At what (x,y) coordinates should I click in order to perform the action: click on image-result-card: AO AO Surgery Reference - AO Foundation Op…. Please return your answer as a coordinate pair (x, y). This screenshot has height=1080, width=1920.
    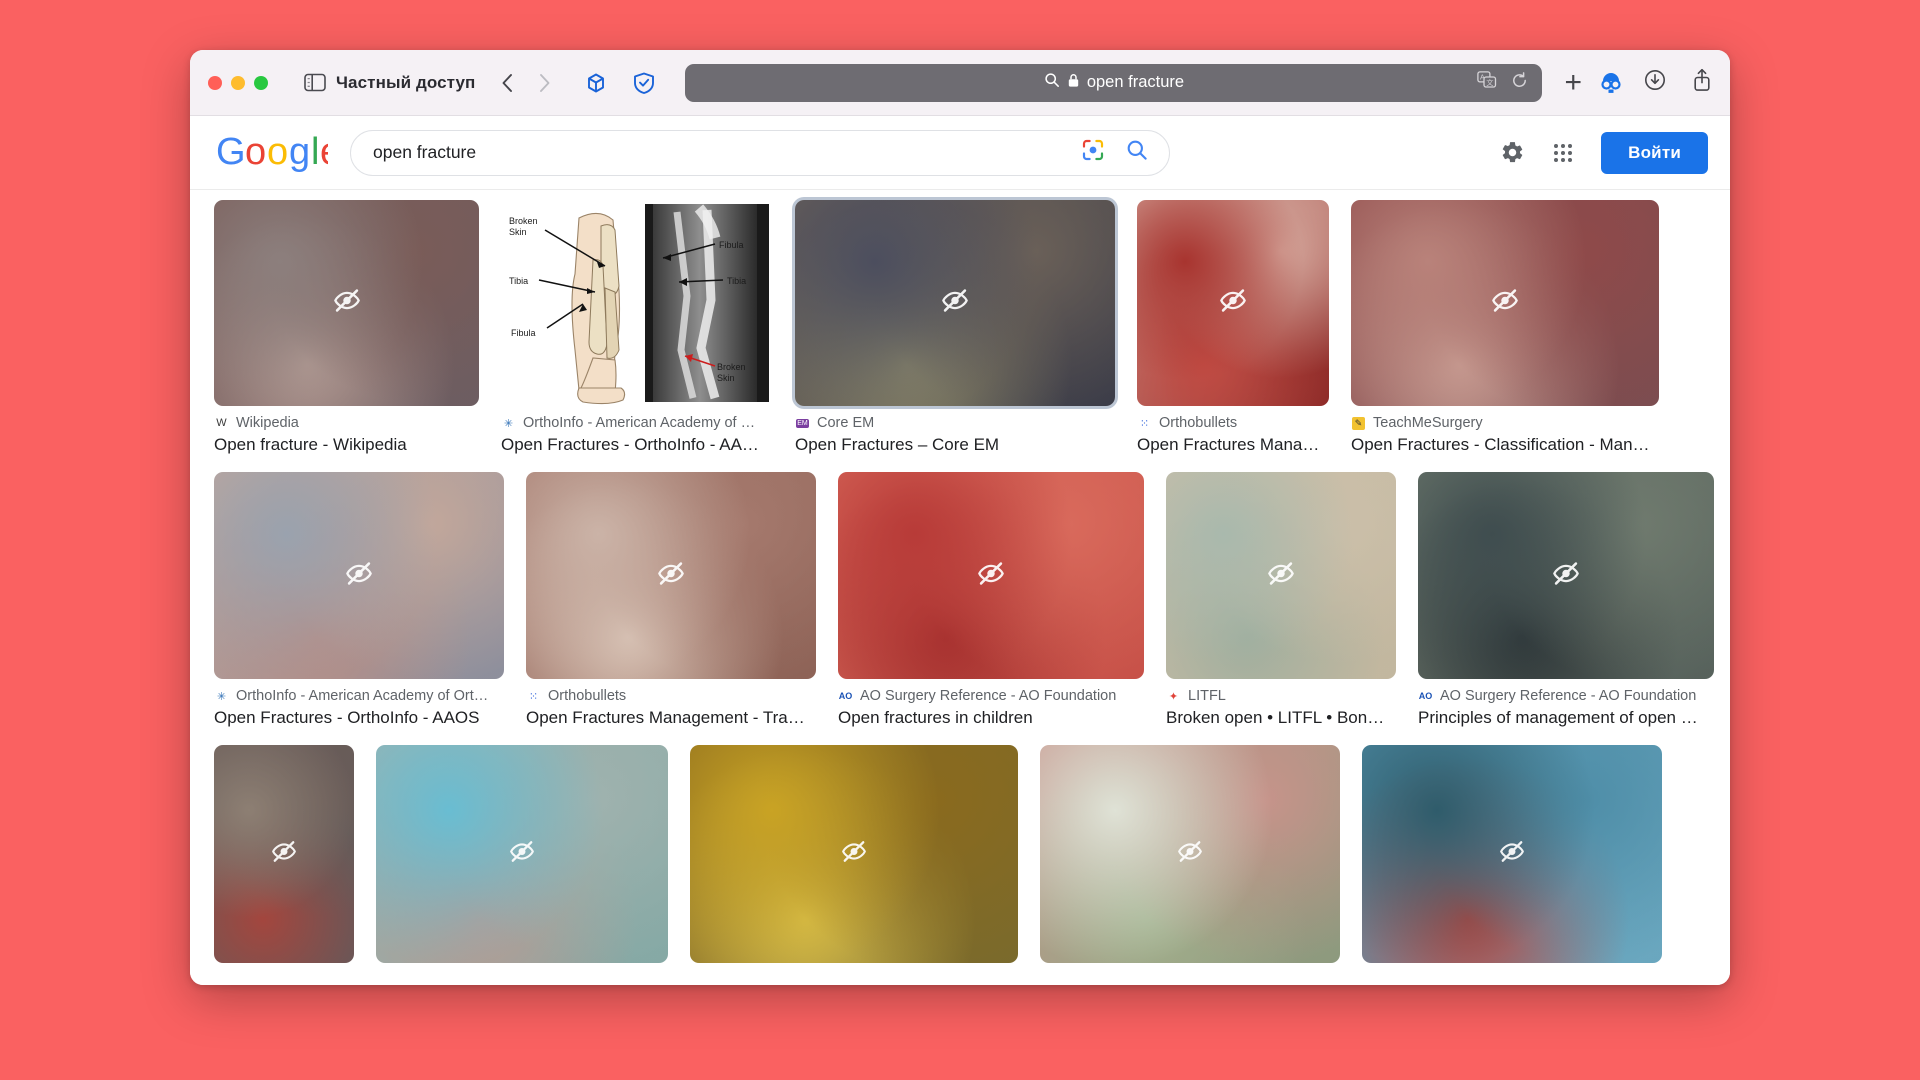
    Looking at the image, I should click on (991, 600).